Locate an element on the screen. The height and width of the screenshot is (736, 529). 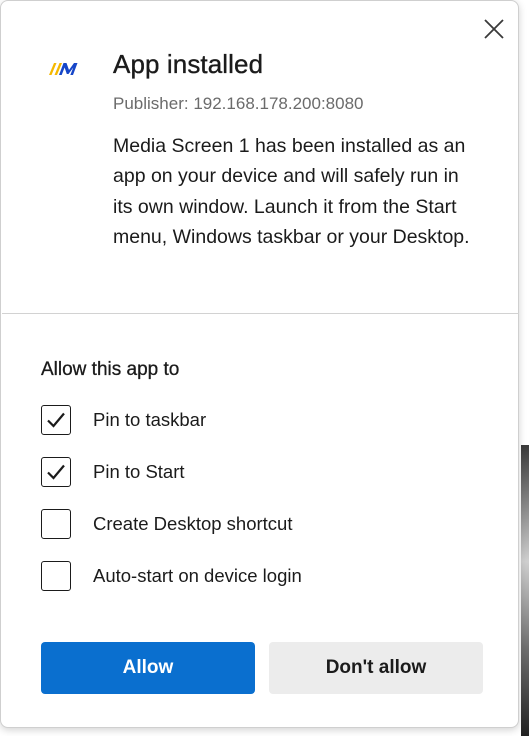
close-icon is located at coordinates (494, 29).